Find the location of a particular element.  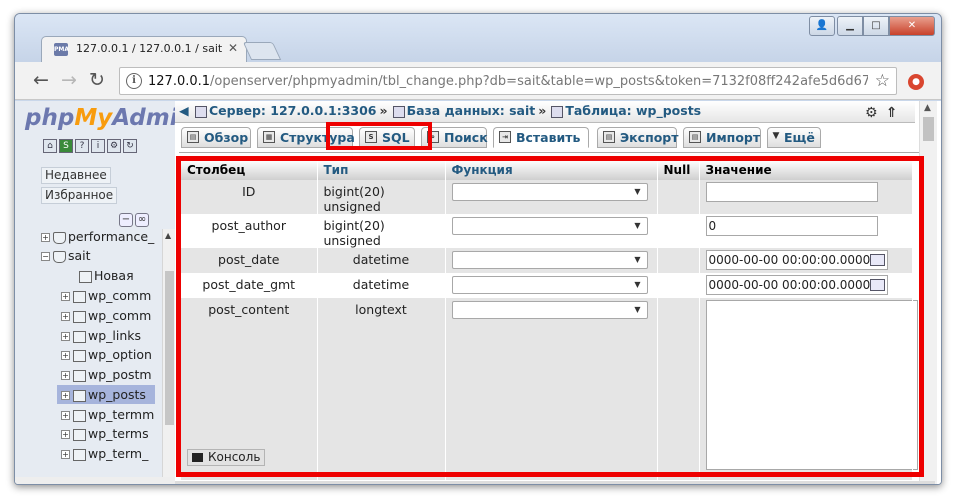

tree-item: + wp_postm is located at coordinates (106, 374).